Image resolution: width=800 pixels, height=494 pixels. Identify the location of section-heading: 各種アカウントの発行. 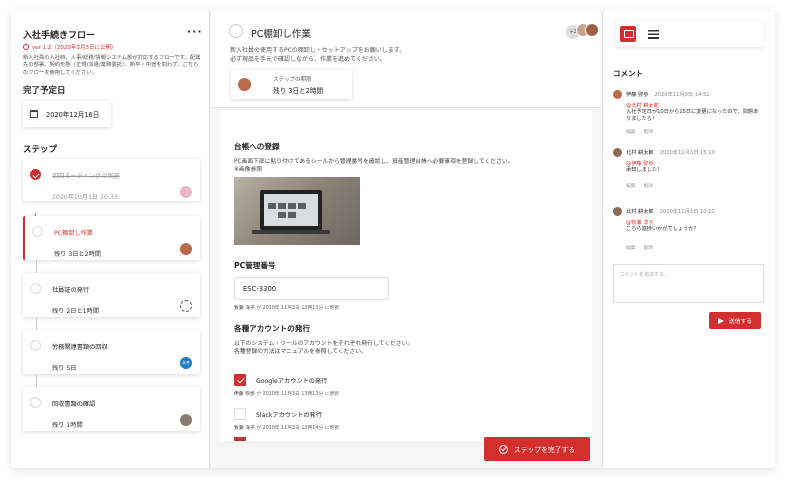
(272, 328).